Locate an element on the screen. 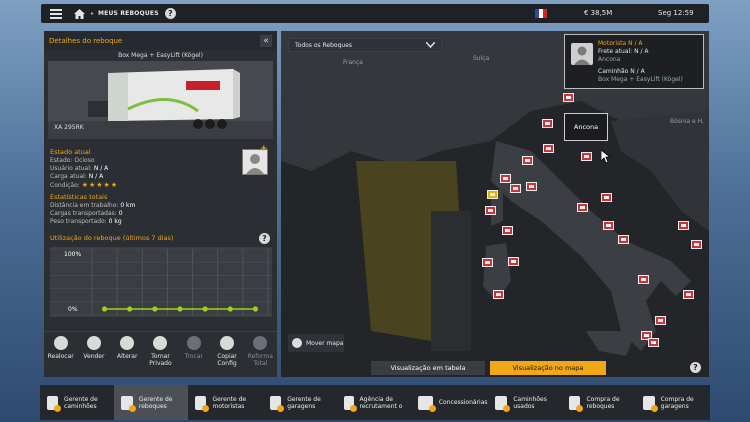  selected-trailer-marker is located at coordinates (492, 194).